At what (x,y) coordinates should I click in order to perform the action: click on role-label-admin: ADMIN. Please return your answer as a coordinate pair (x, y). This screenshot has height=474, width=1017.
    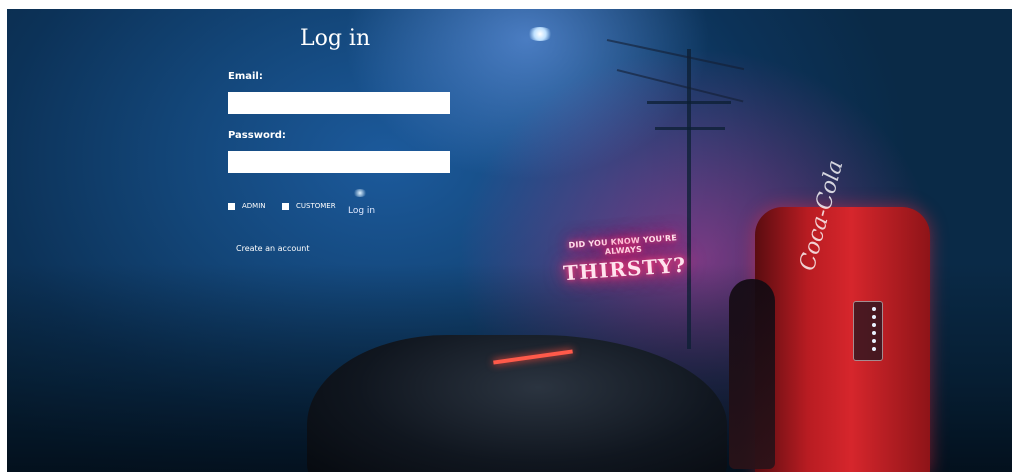
    Looking at the image, I should click on (254, 206).